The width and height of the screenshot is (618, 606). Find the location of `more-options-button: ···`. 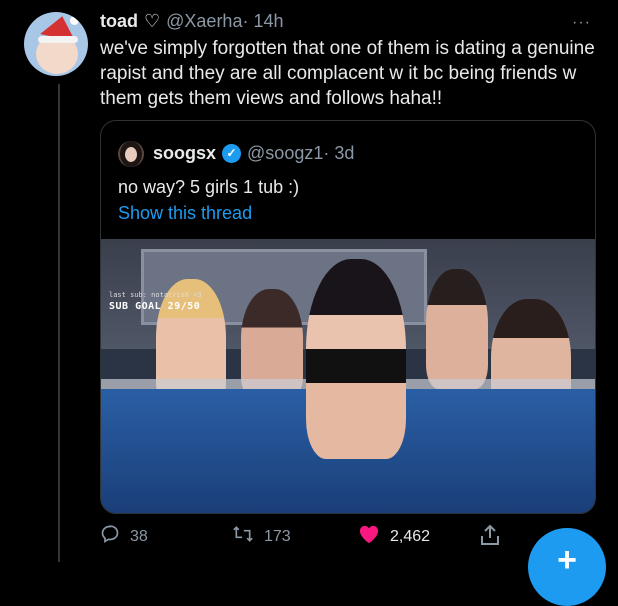

more-options-button: ··· is located at coordinates (581, 23).